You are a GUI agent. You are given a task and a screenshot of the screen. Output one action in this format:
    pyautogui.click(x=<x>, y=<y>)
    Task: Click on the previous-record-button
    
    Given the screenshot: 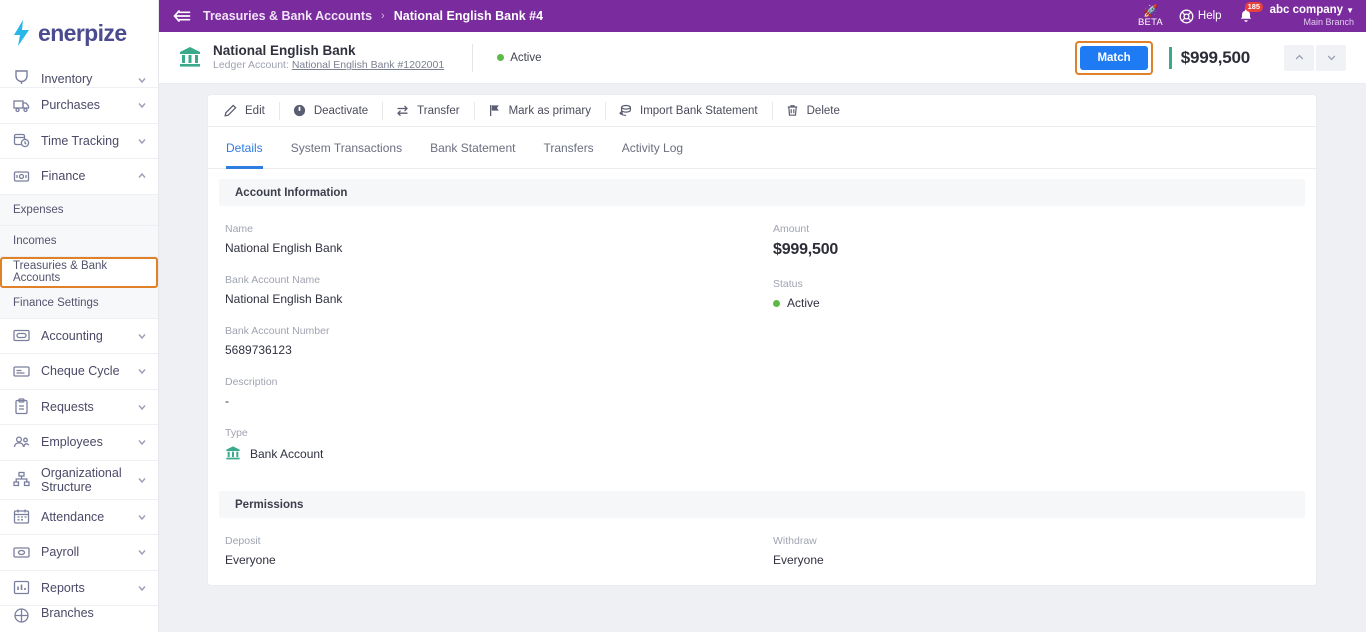 What is the action you would take?
    pyautogui.click(x=1299, y=57)
    